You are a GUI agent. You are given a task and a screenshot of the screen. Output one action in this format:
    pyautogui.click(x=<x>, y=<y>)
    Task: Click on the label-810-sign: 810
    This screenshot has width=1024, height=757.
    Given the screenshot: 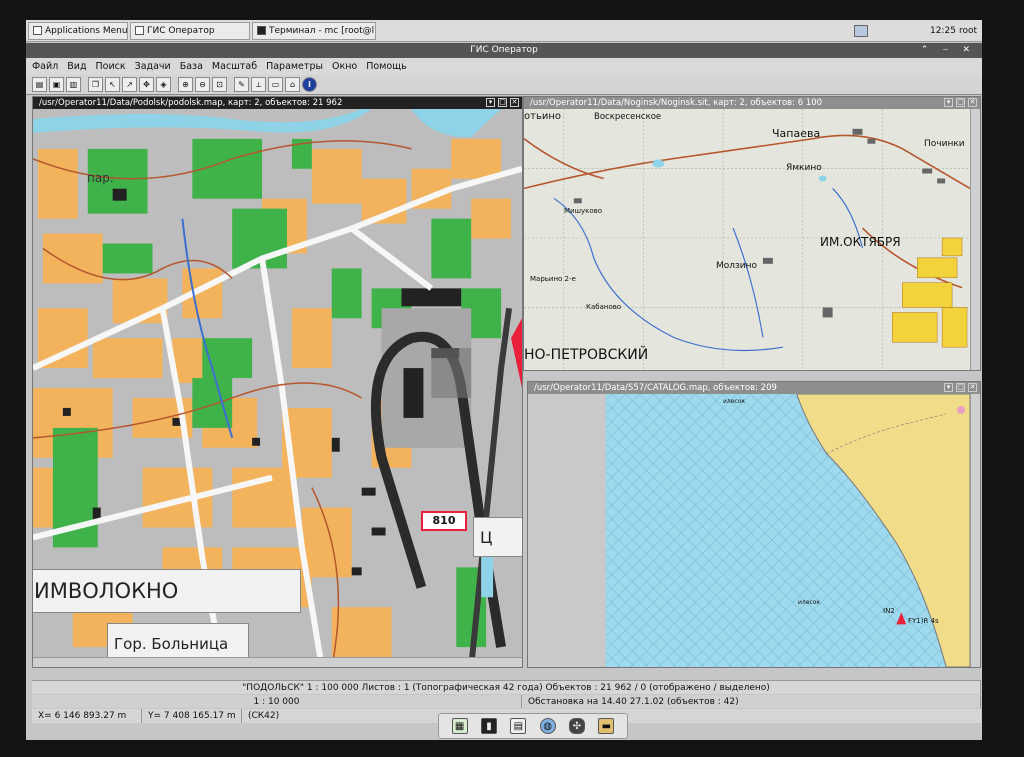 What is the action you would take?
    pyautogui.click(x=444, y=521)
    